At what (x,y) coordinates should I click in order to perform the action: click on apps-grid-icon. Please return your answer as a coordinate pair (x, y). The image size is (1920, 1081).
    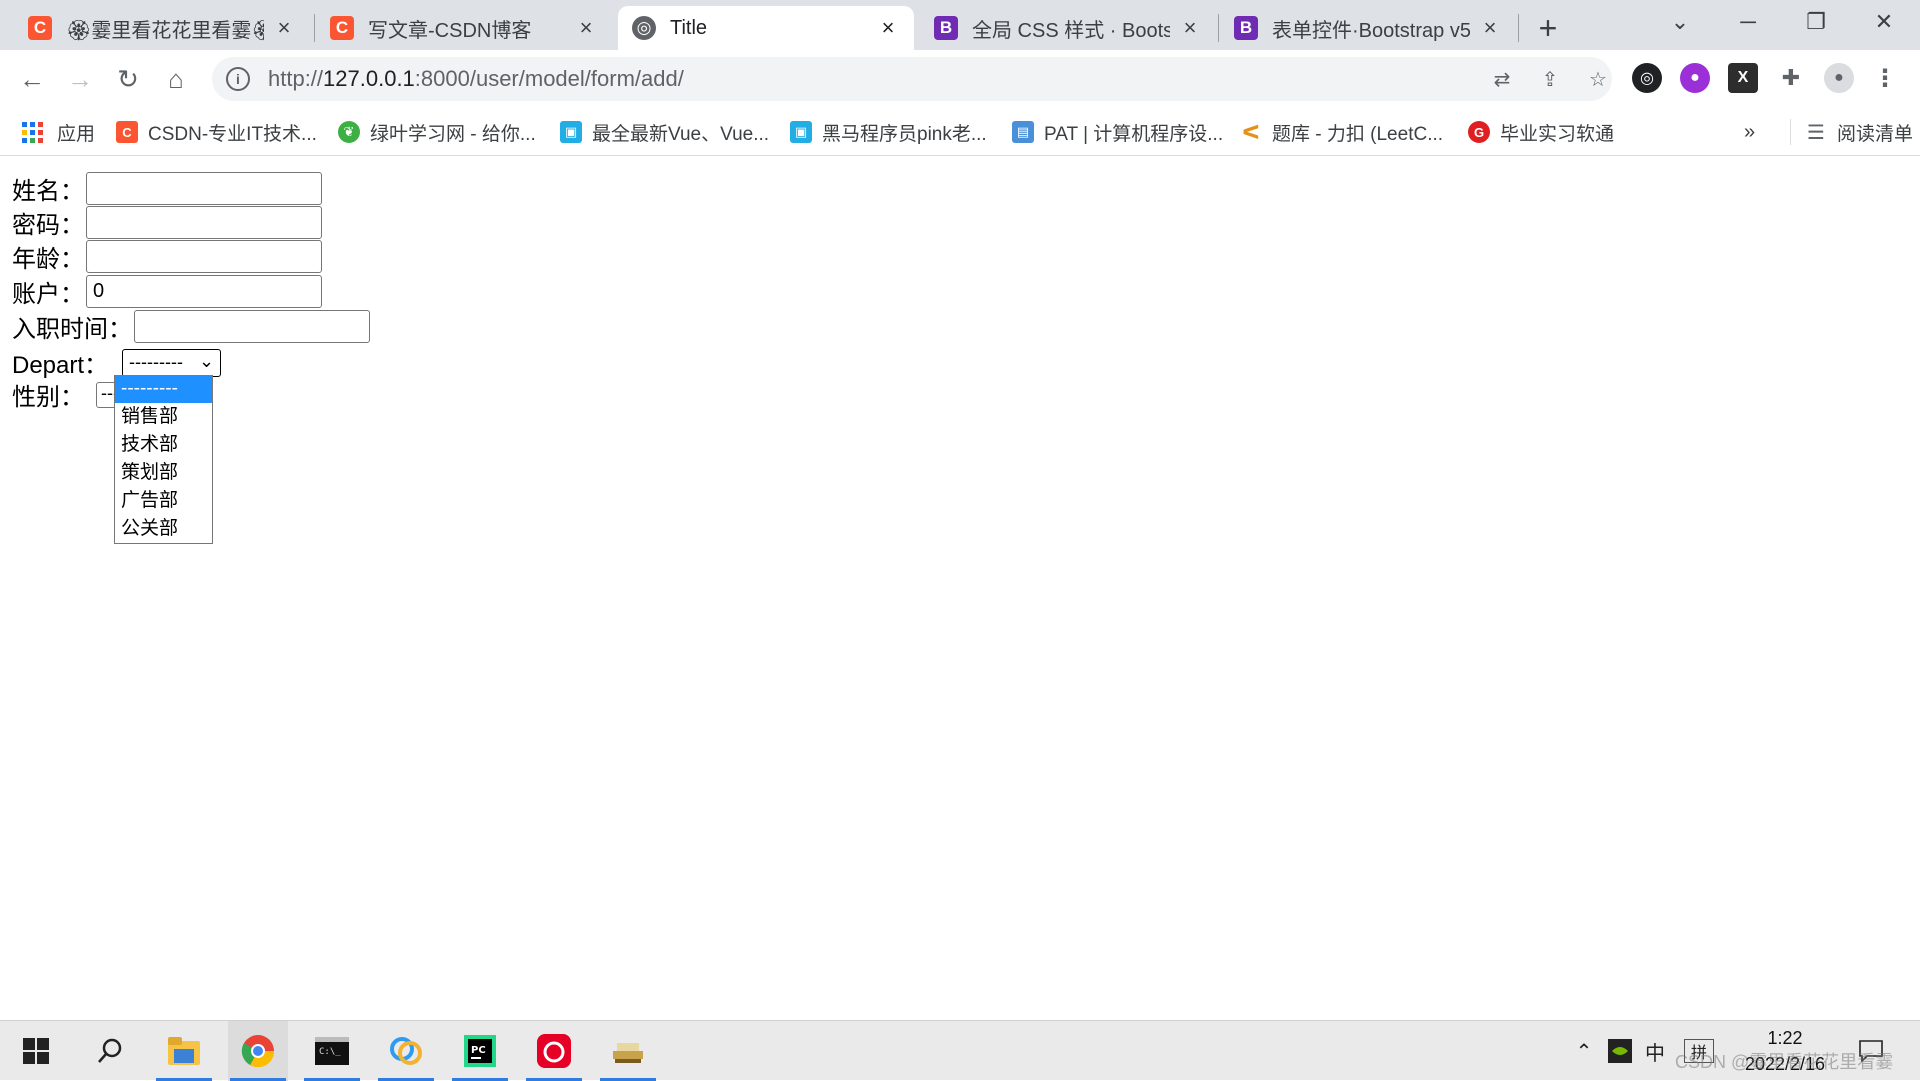
    Looking at the image, I should click on (32, 132).